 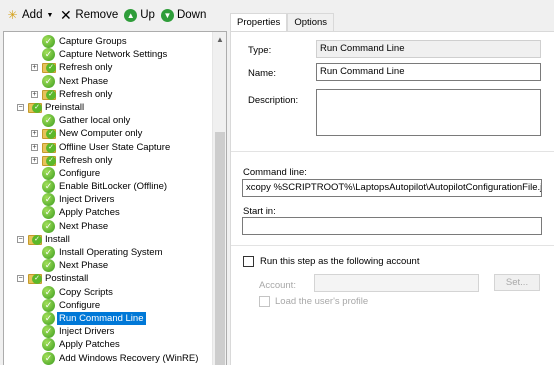 What do you see at coordinates (108, 121) in the screenshot?
I see `tree-item: ✓ Gather local only` at bounding box center [108, 121].